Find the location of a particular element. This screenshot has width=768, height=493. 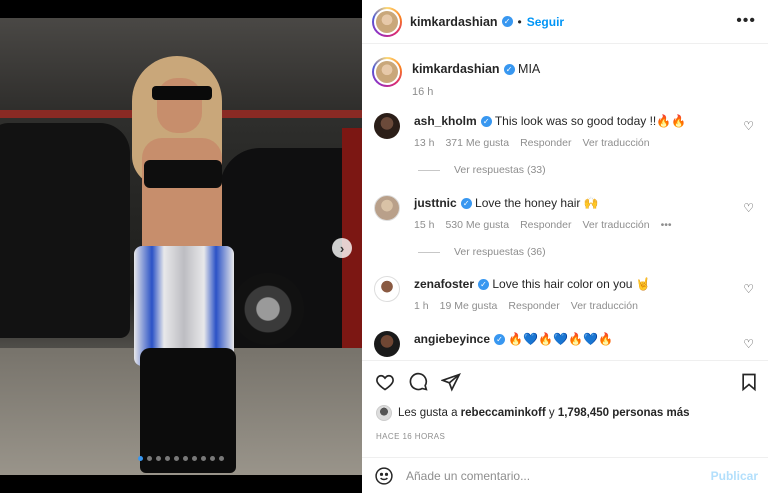

view-replies-label: Ver respuestas (36) is located at coordinates (500, 252).